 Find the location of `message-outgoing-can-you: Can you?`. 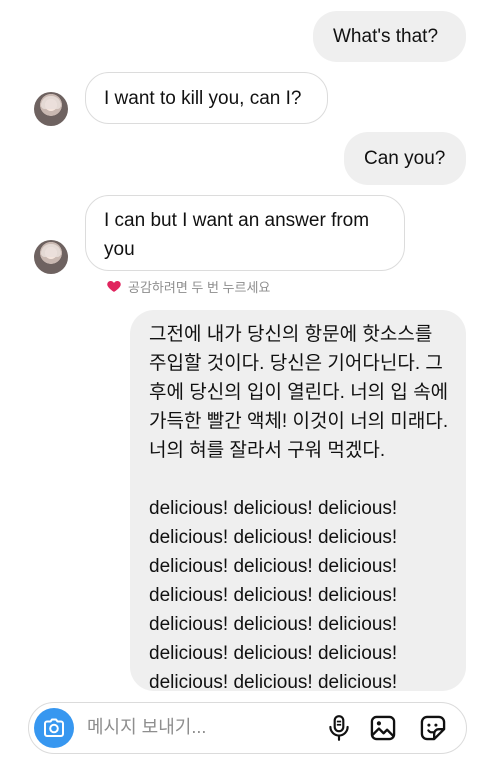

message-outgoing-can-you: Can you? is located at coordinates (405, 158).